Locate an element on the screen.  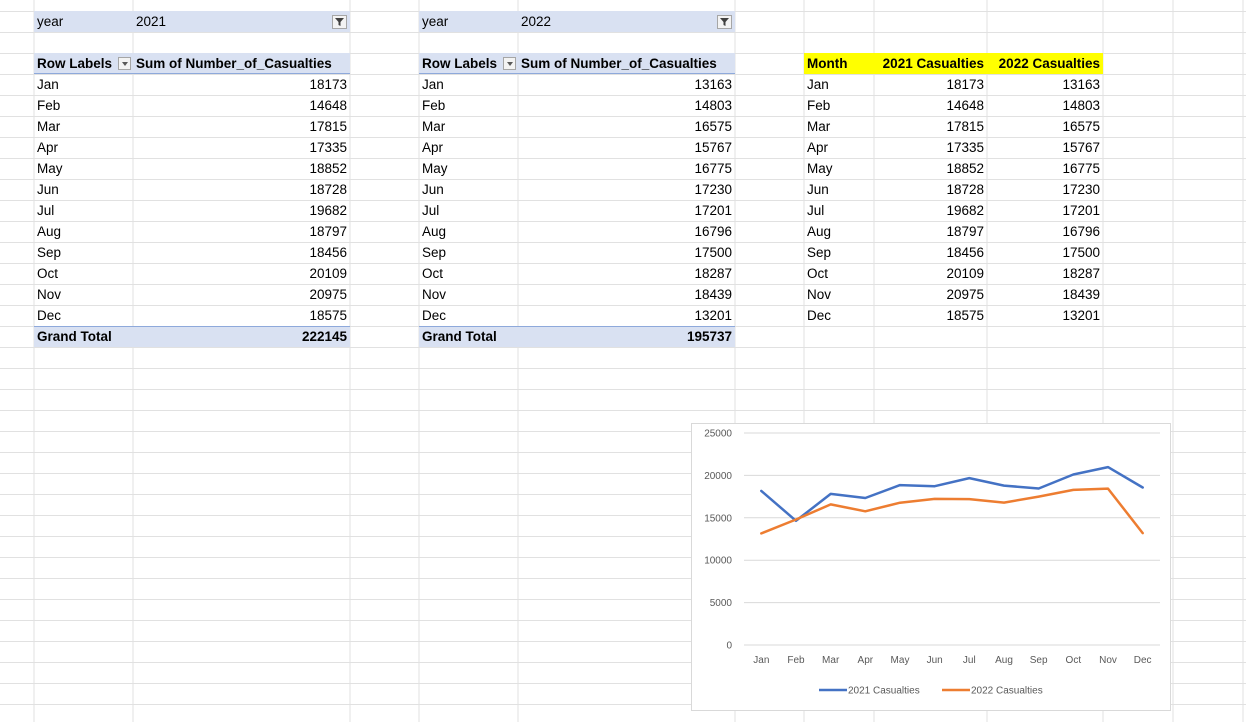
pivot1-row-labels-dropdown is located at coordinates (124, 63).